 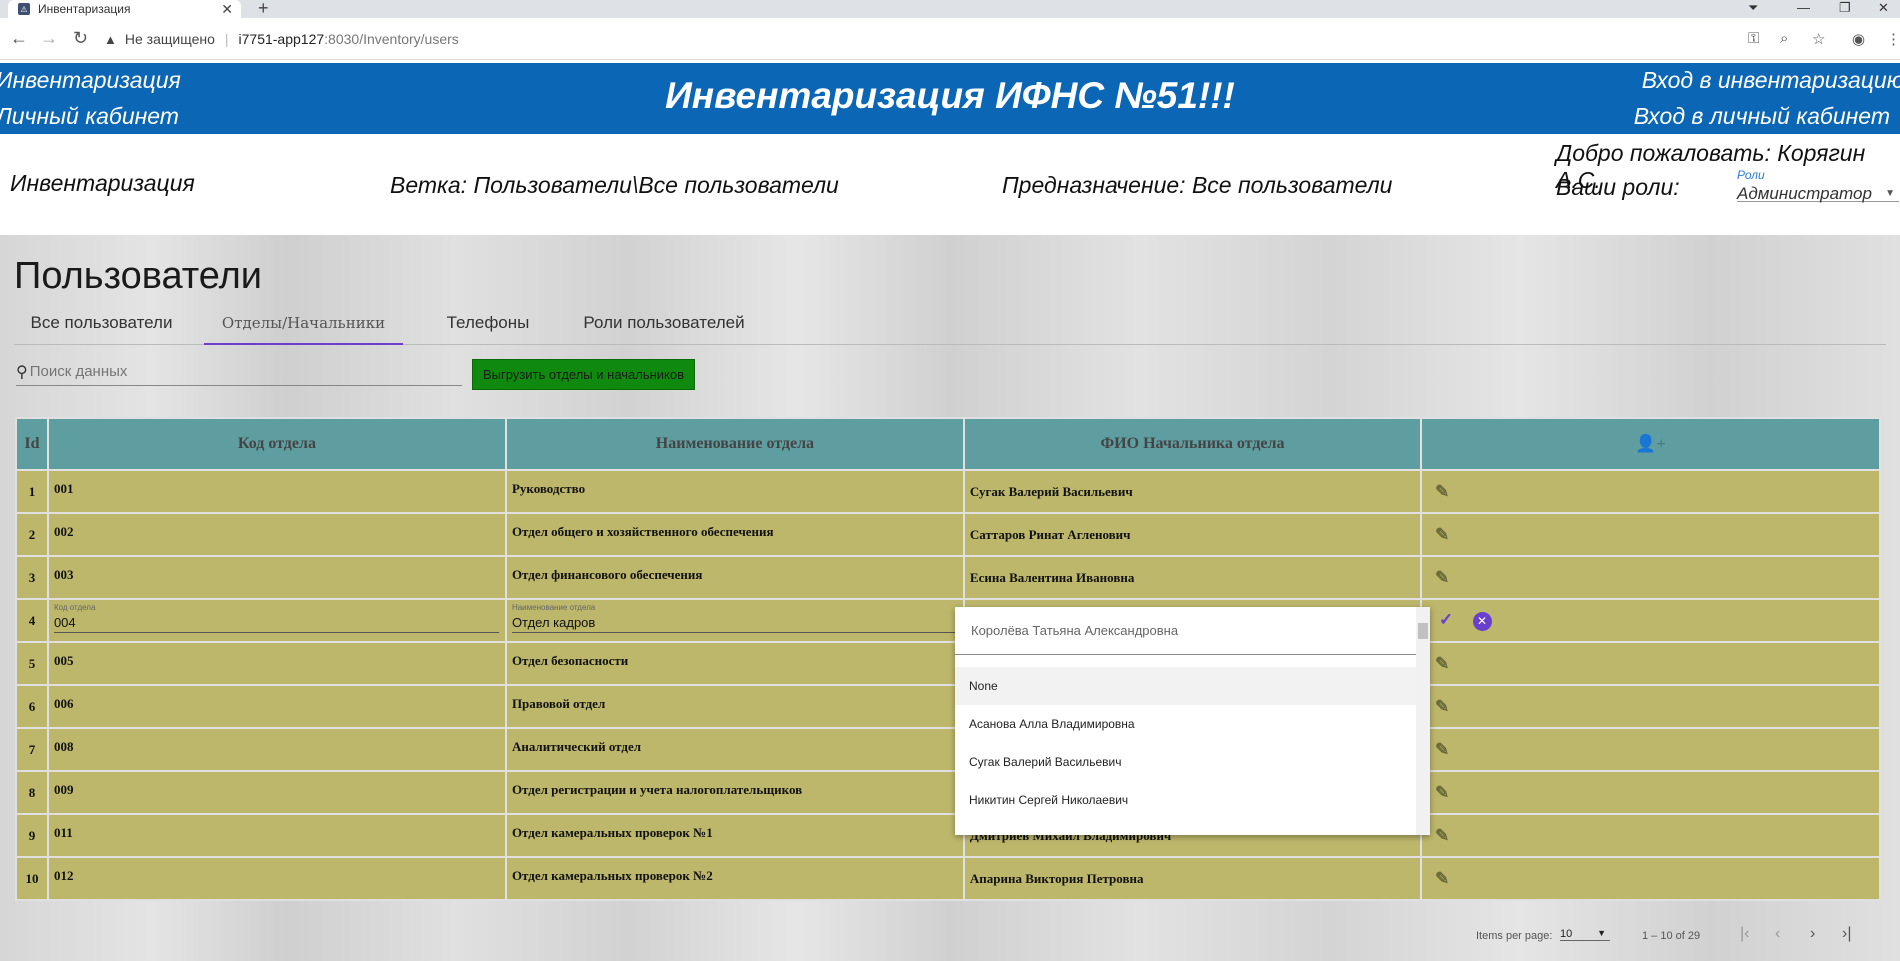 I want to click on login-cabinet-link: Вход в личный кабинет, so click(x=1762, y=116).